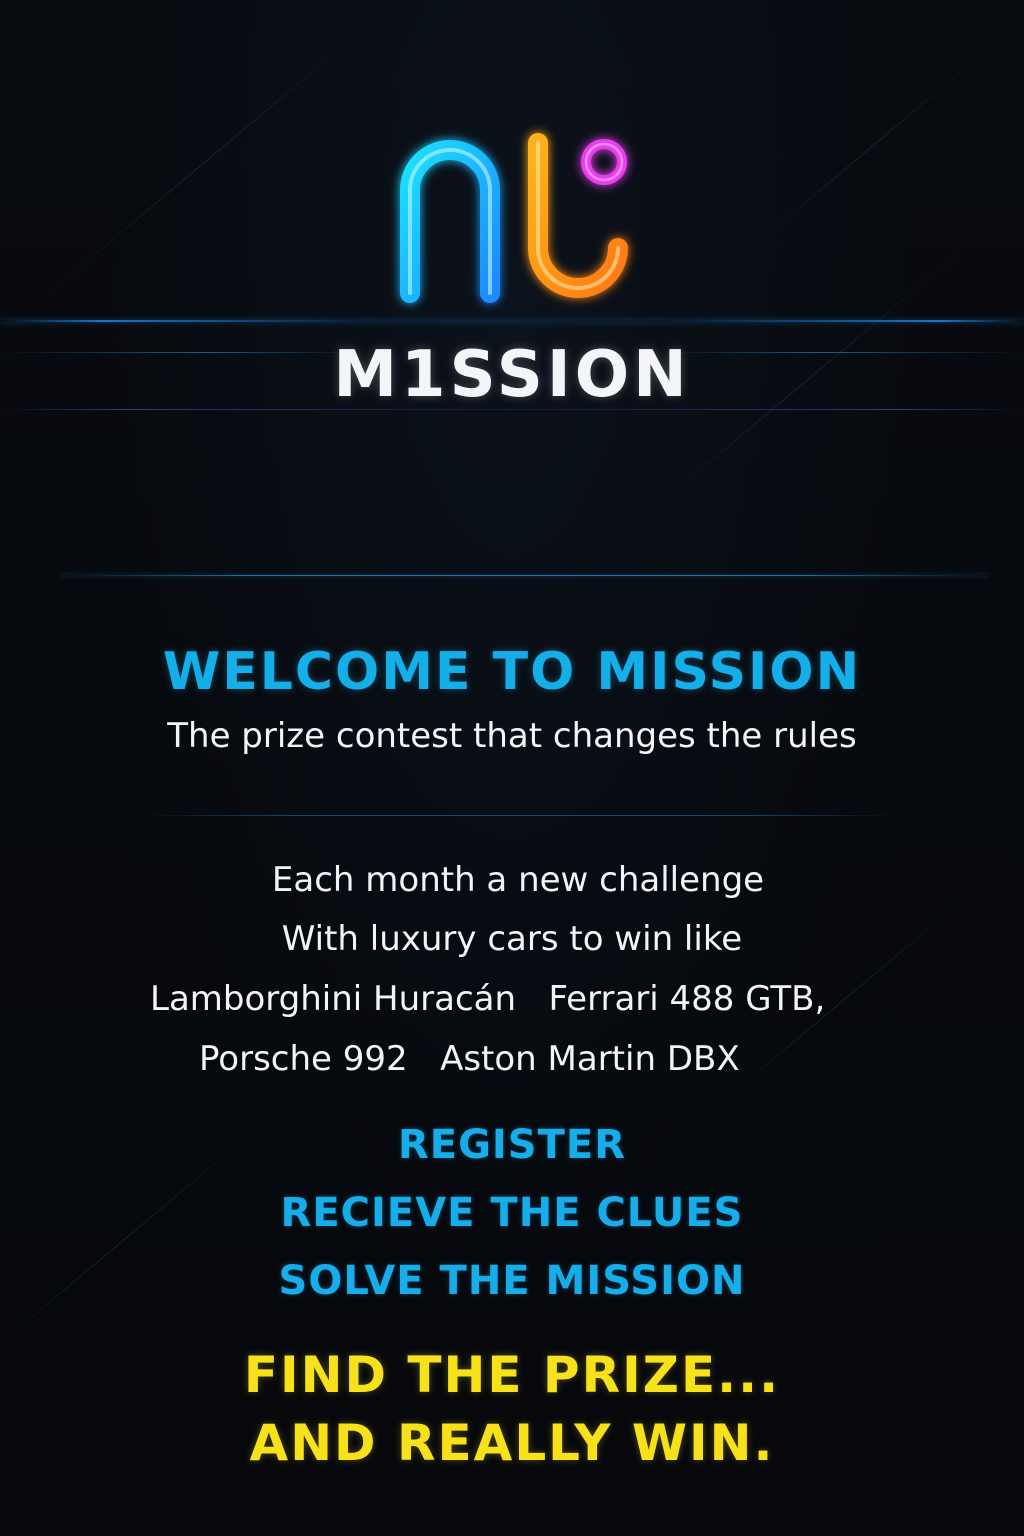 The height and width of the screenshot is (1536, 1024). Describe the element at coordinates (518, 880) in the screenshot. I see `description-line: Each month a new challenge` at that location.